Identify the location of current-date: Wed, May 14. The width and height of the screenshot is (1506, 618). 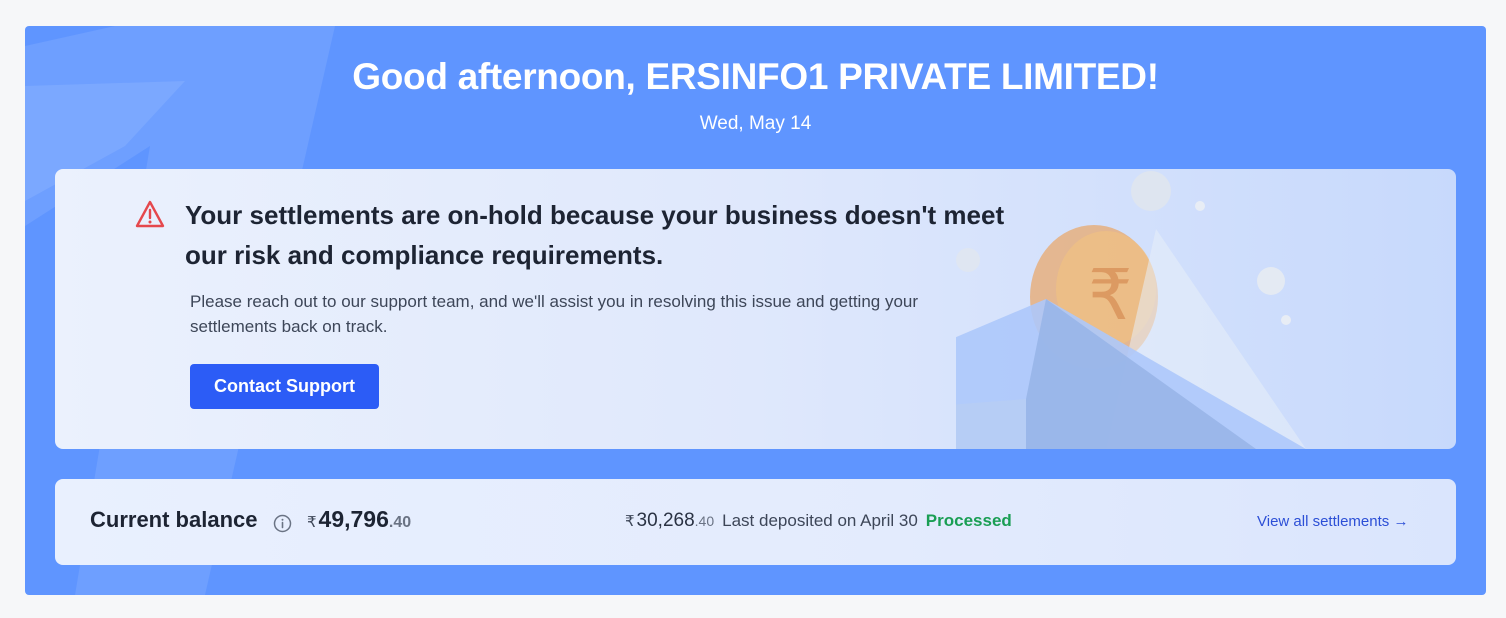
(755, 123).